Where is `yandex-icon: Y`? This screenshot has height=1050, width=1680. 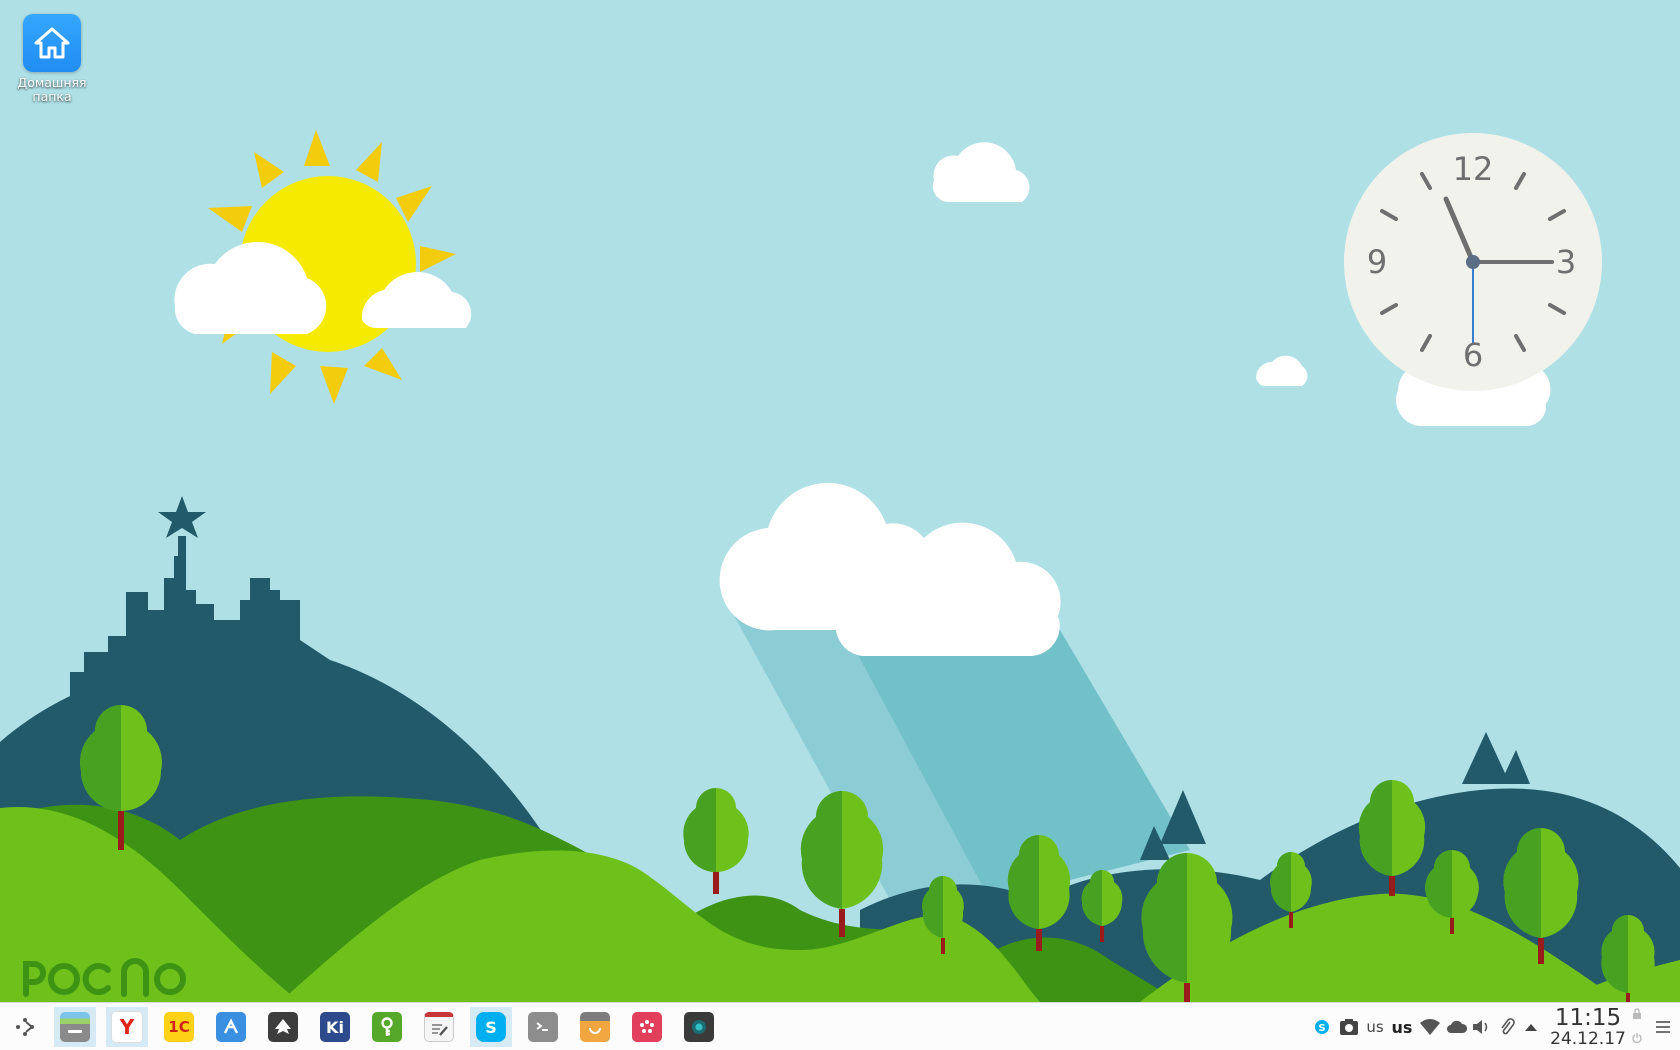
yandex-icon: Y is located at coordinates (127, 1027).